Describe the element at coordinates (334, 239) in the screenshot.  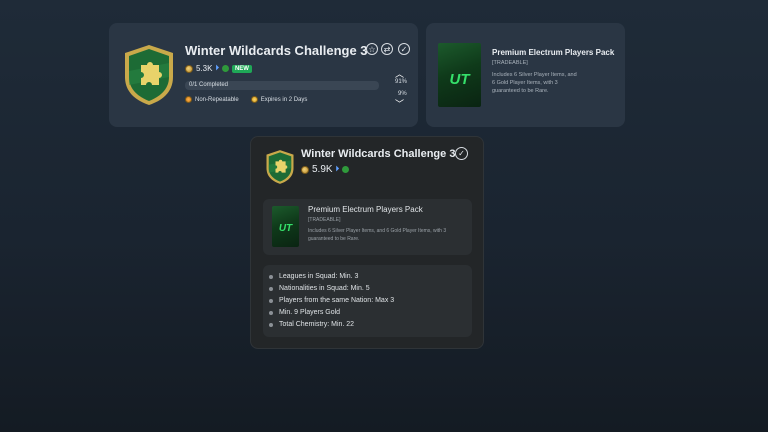
I see `pack-desc-line: guaranteed to be Rare.` at that location.